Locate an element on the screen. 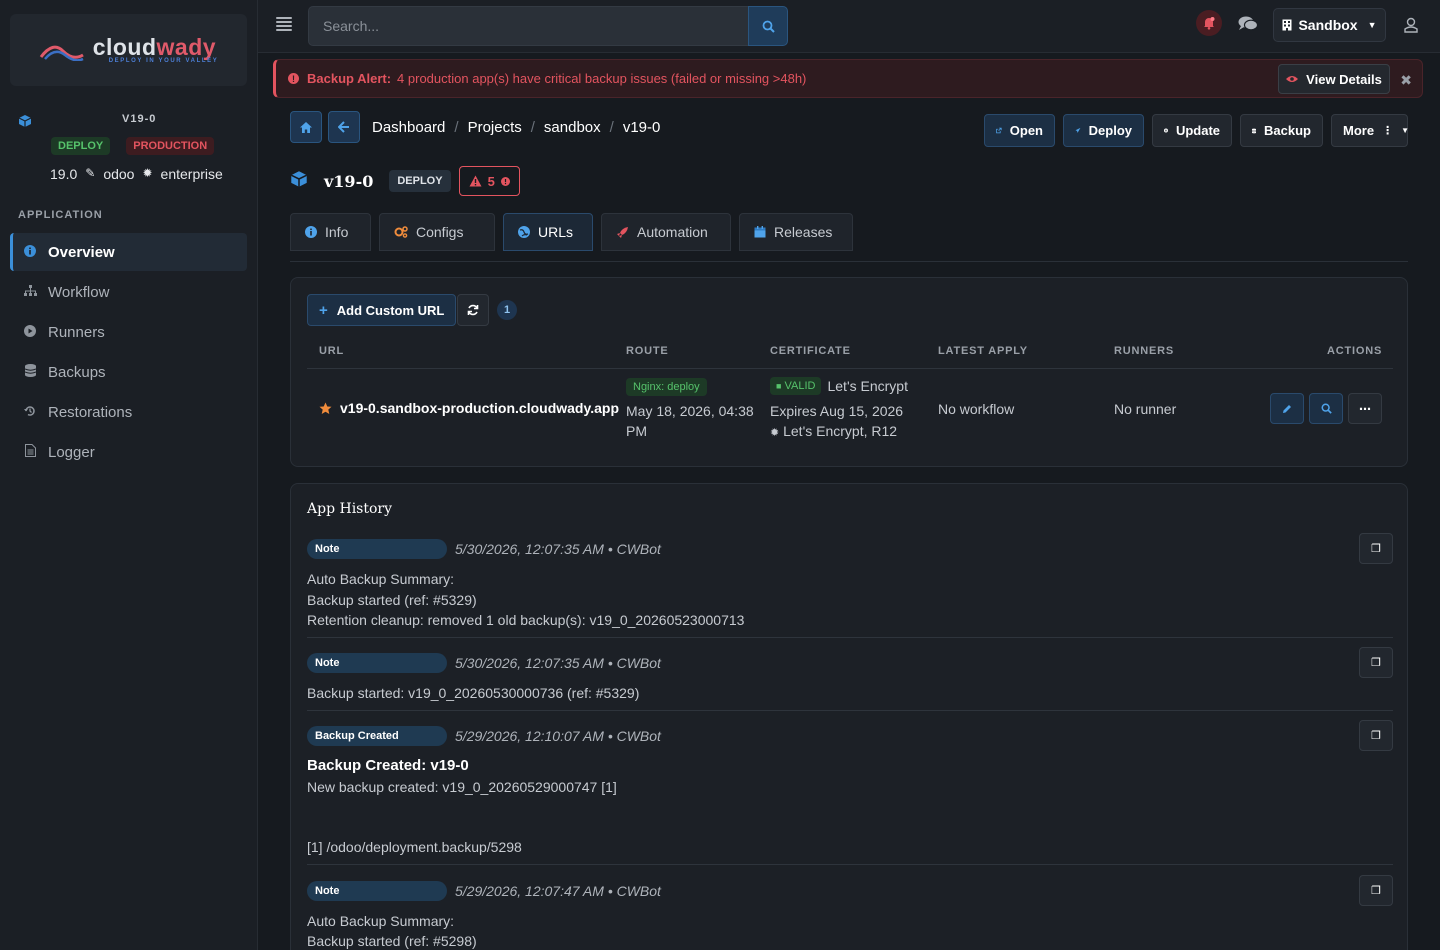 The image size is (1440, 950). lock-icon: ■ is located at coordinates (779, 386).